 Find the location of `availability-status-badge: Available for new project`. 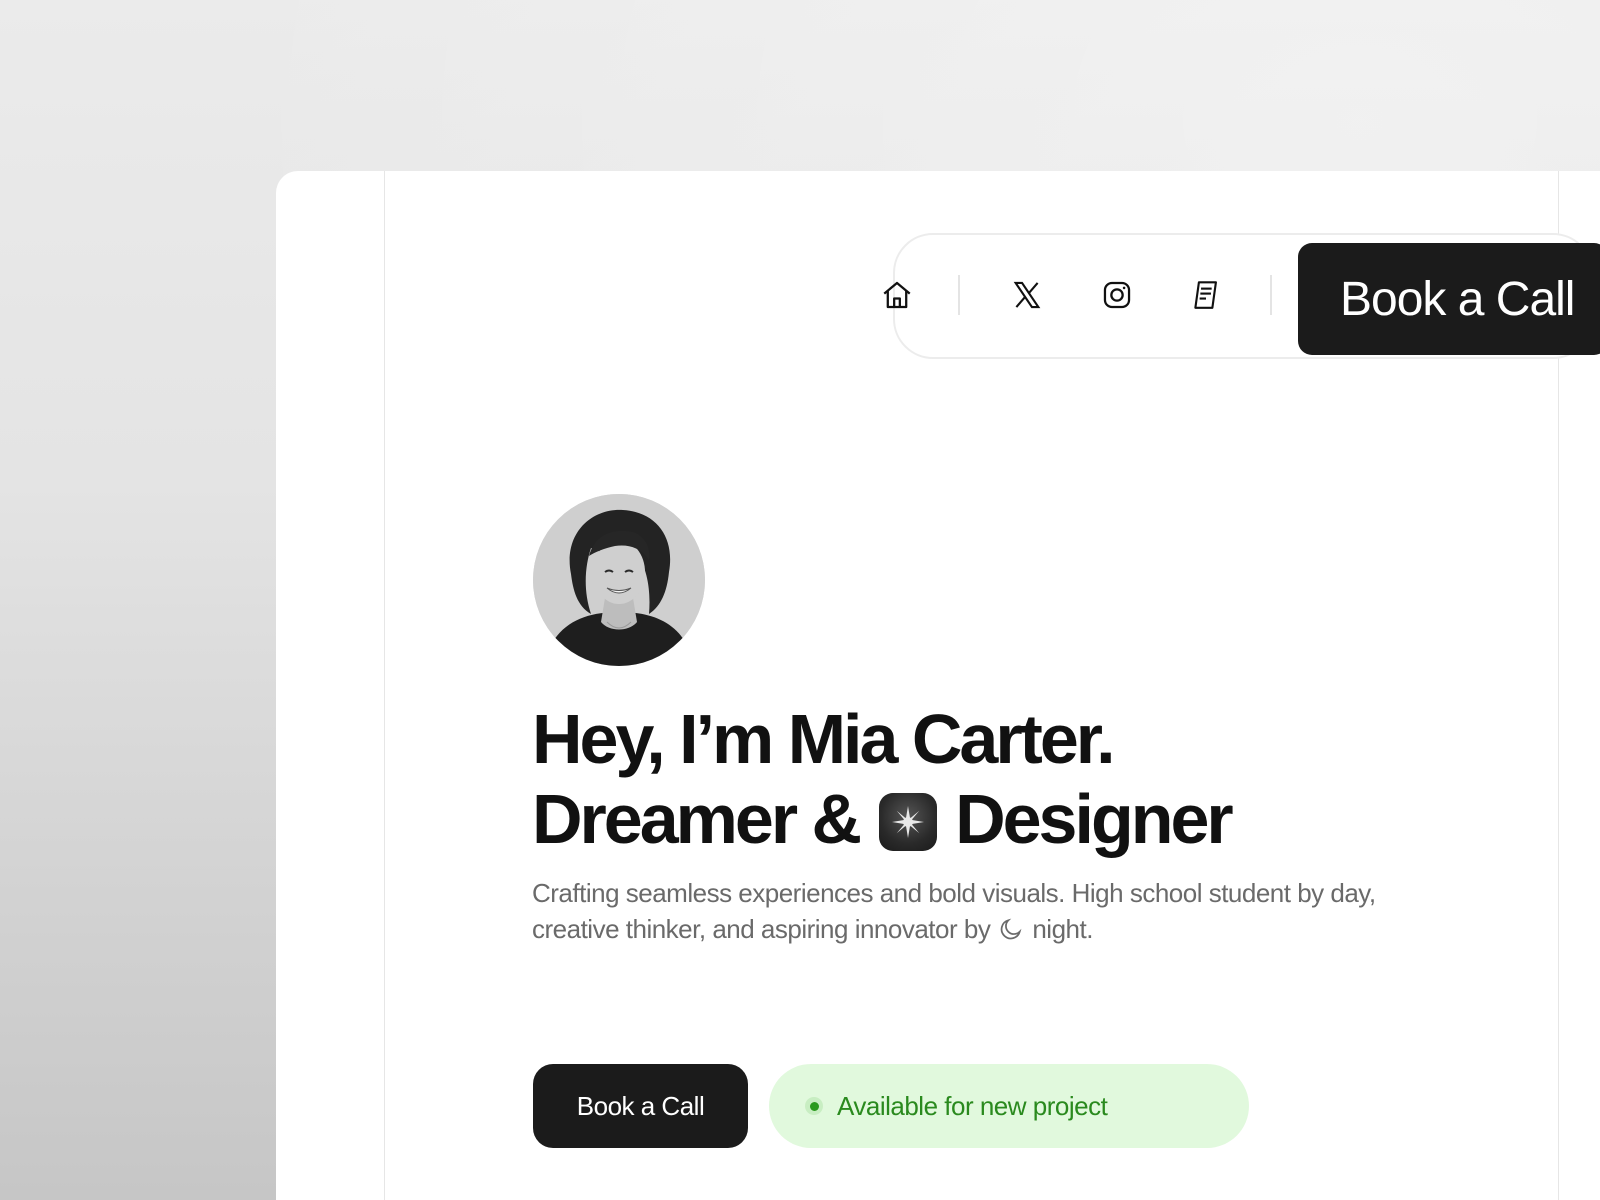

availability-status-badge: Available for new project is located at coordinates (1009, 1106).